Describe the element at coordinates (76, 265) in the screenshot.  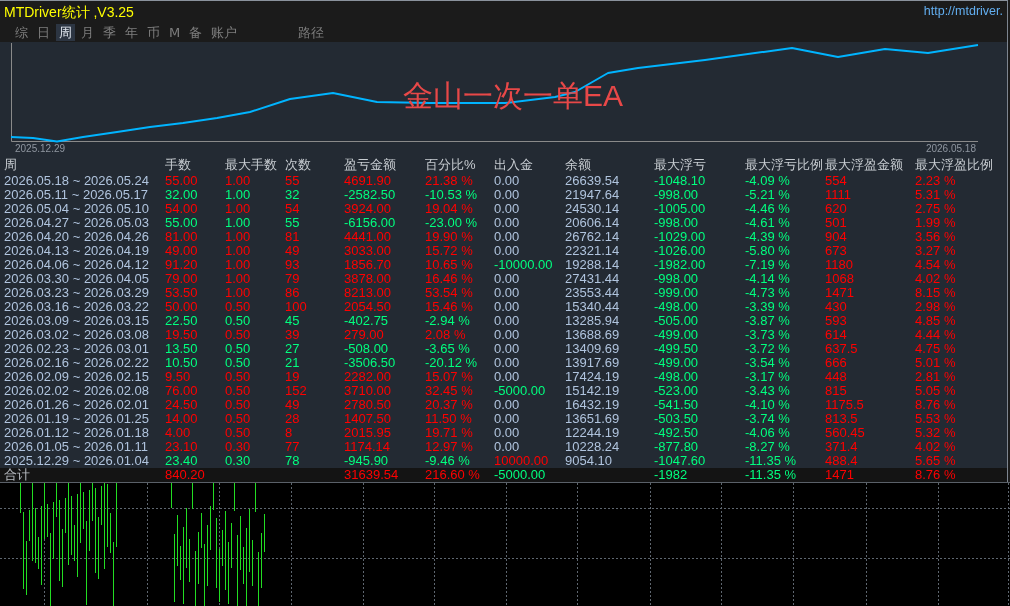
I see `table-cell: 2026.04.06 ~ 2026.04.12` at that location.